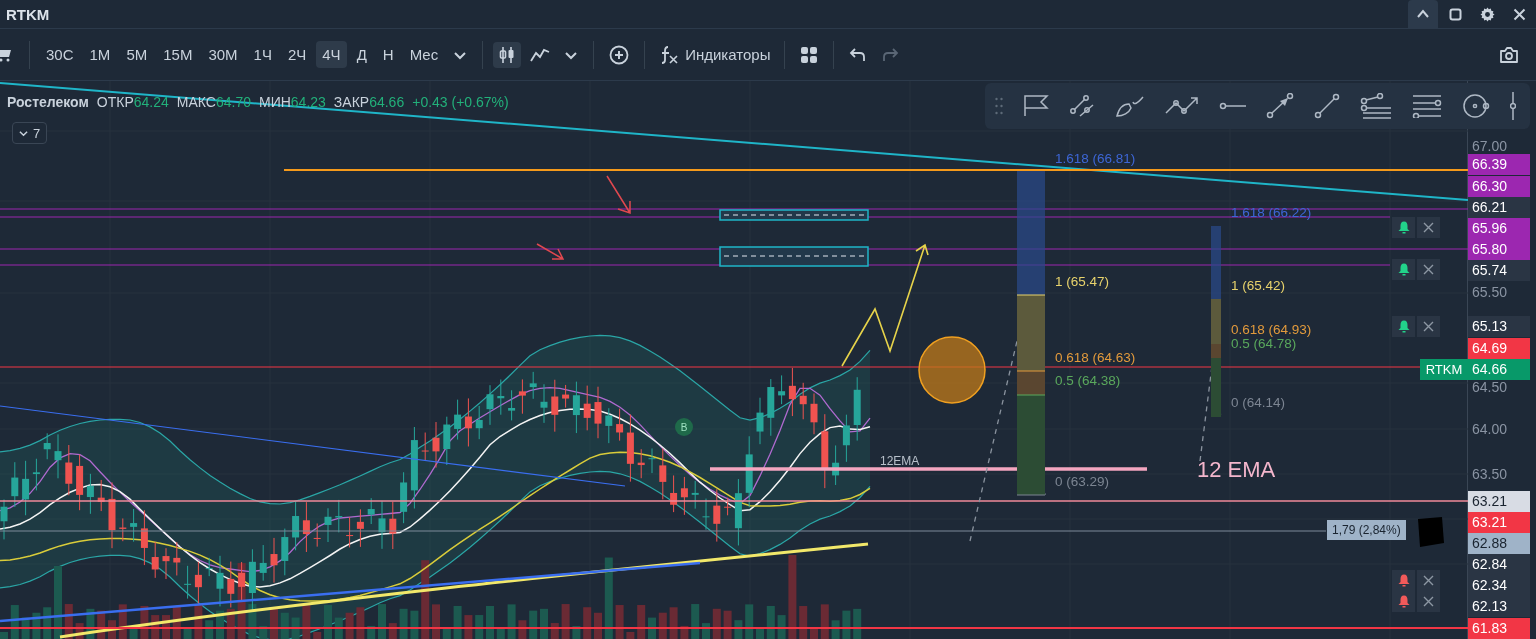 This screenshot has height=639, width=1536. Describe the element at coordinates (1499, 228) in the screenshot. I see `price-label: 65.96` at that location.